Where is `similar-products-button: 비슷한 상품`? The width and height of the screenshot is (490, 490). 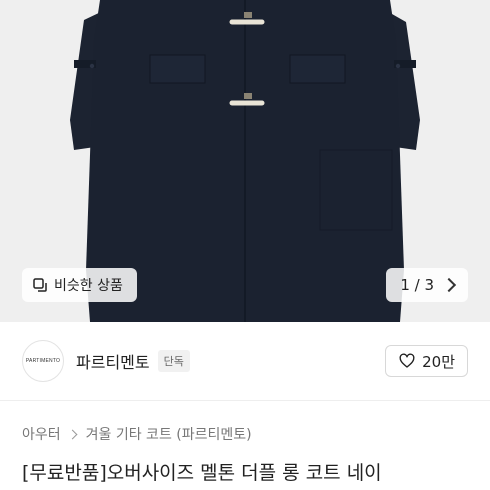
similar-products-button: 비슷한 상품 is located at coordinates (79, 285).